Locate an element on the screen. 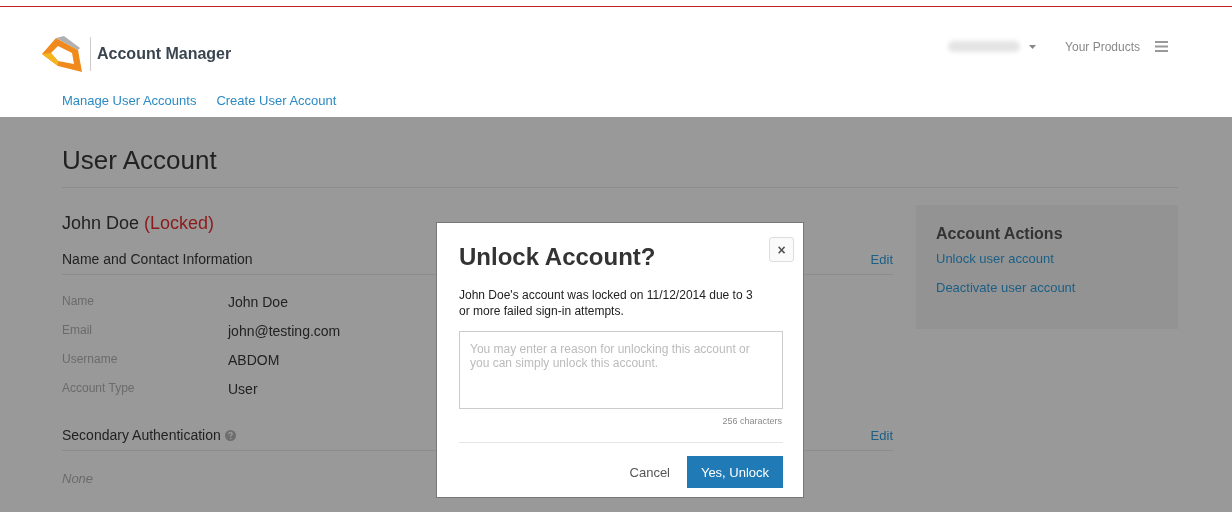 Image resolution: width=1232 pixels, height=520 pixels. panel-title: Account Actions is located at coordinates (1000, 234).